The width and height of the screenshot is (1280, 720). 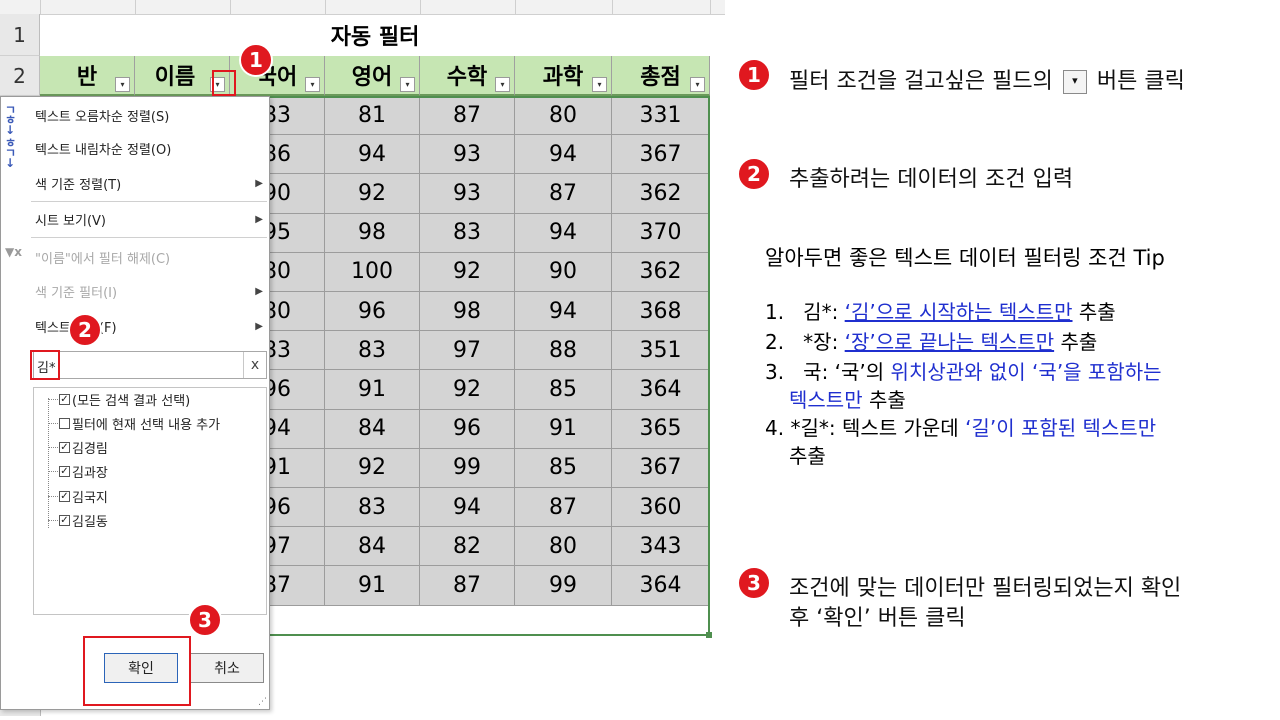 What do you see at coordinates (661, 312) in the screenshot?
I see `table-cell: 368` at bounding box center [661, 312].